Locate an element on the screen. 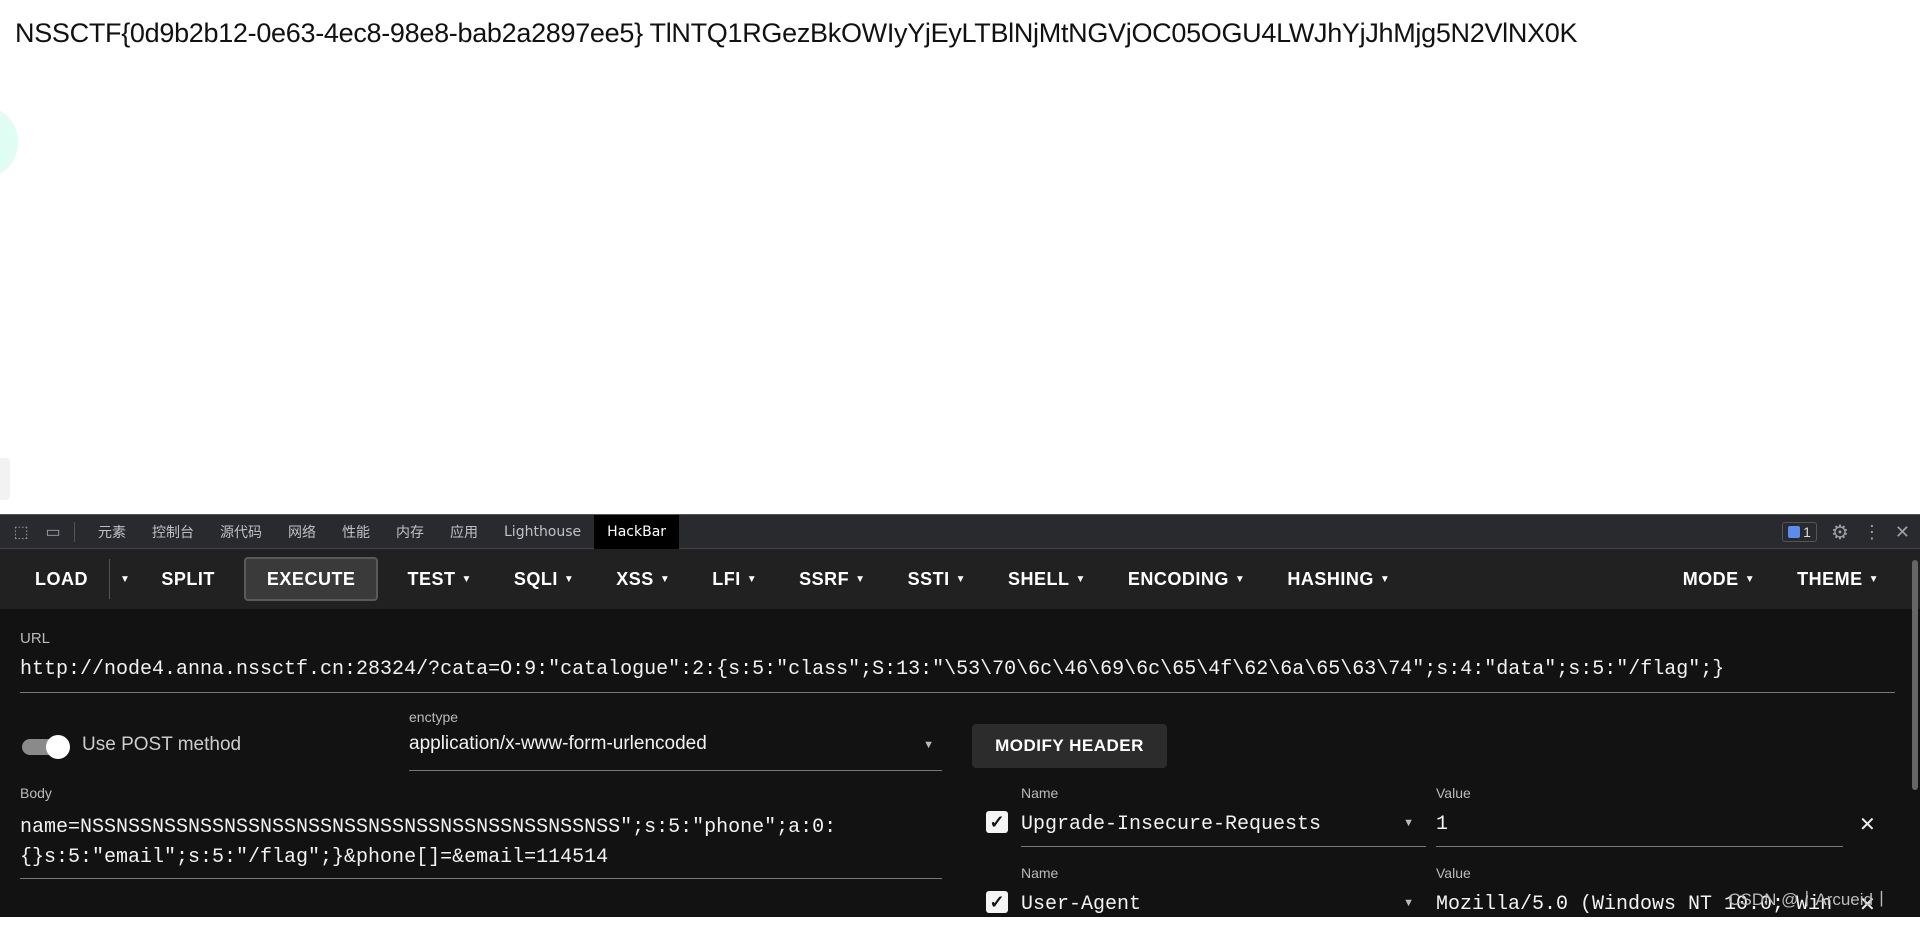 The image size is (1920, 927). header-1-name-input: Upgrade-Insecure-Requests ▼ is located at coordinates (1223, 830).